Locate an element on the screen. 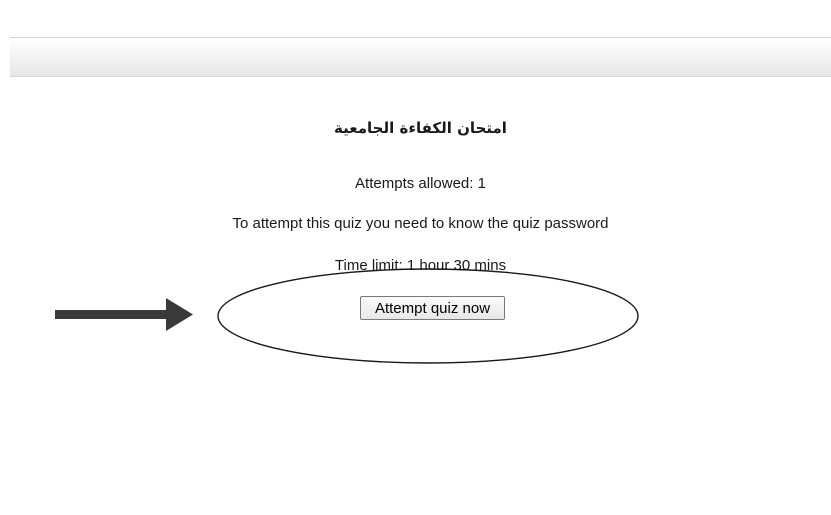 This screenshot has width=831, height=515. quiz-title: امتحان الكفاءة الجامعية is located at coordinates (420, 128).